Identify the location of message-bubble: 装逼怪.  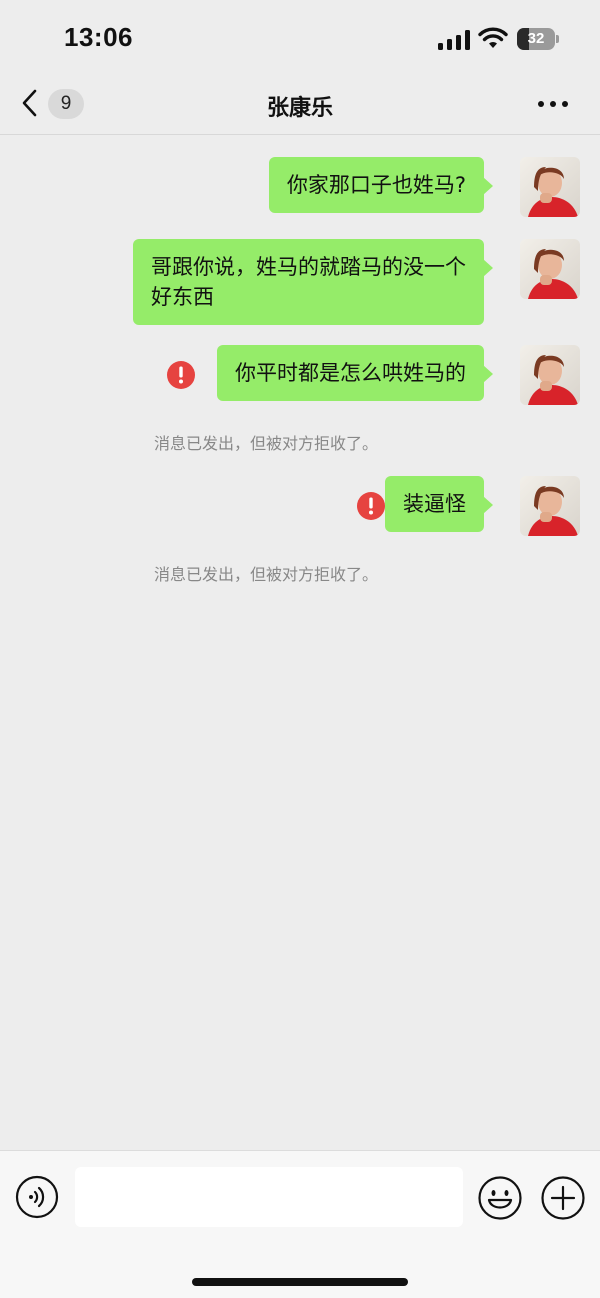
(439, 504).